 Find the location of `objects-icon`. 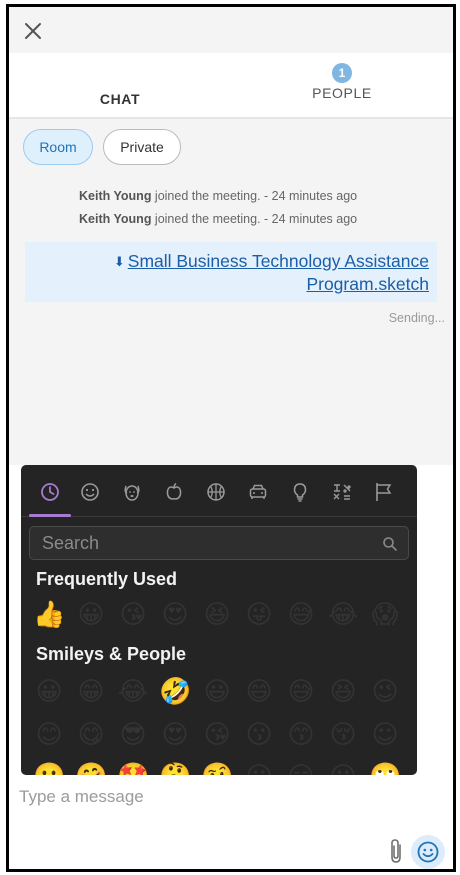

objects-icon is located at coordinates (300, 492).